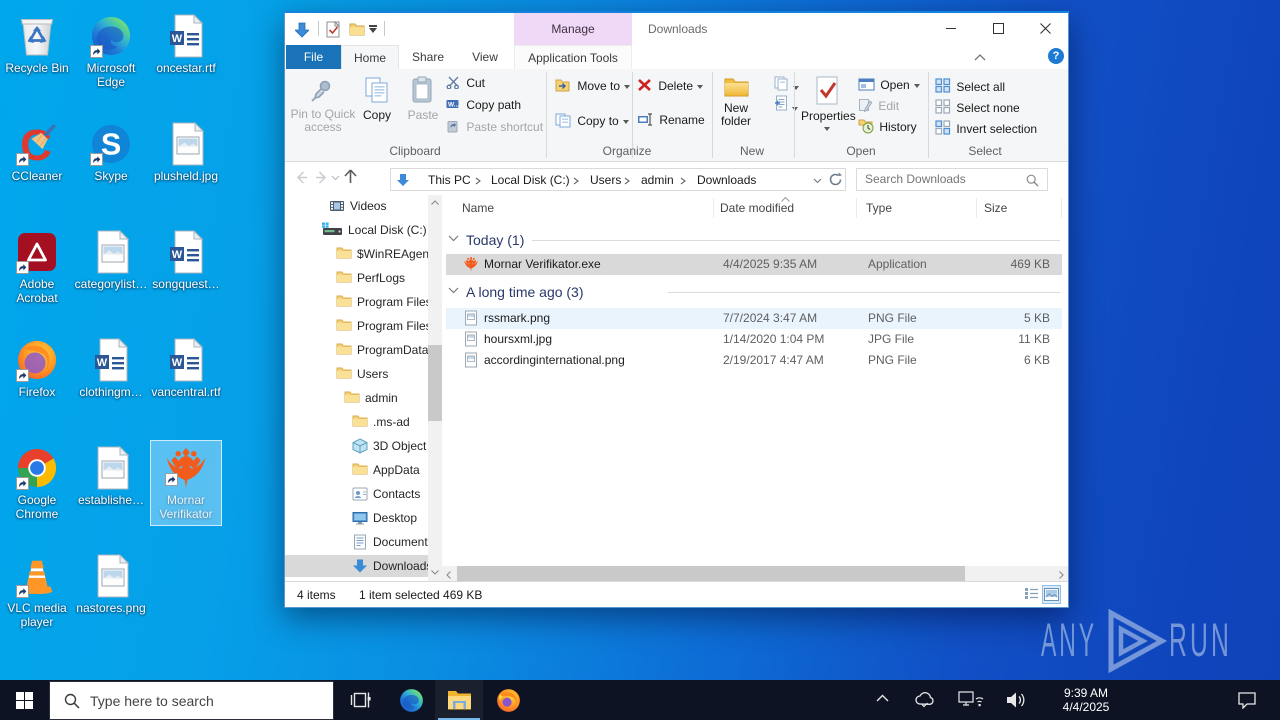 This screenshot has height=720, width=1280. I want to click on svg-text: ANY, so click(1069, 639).